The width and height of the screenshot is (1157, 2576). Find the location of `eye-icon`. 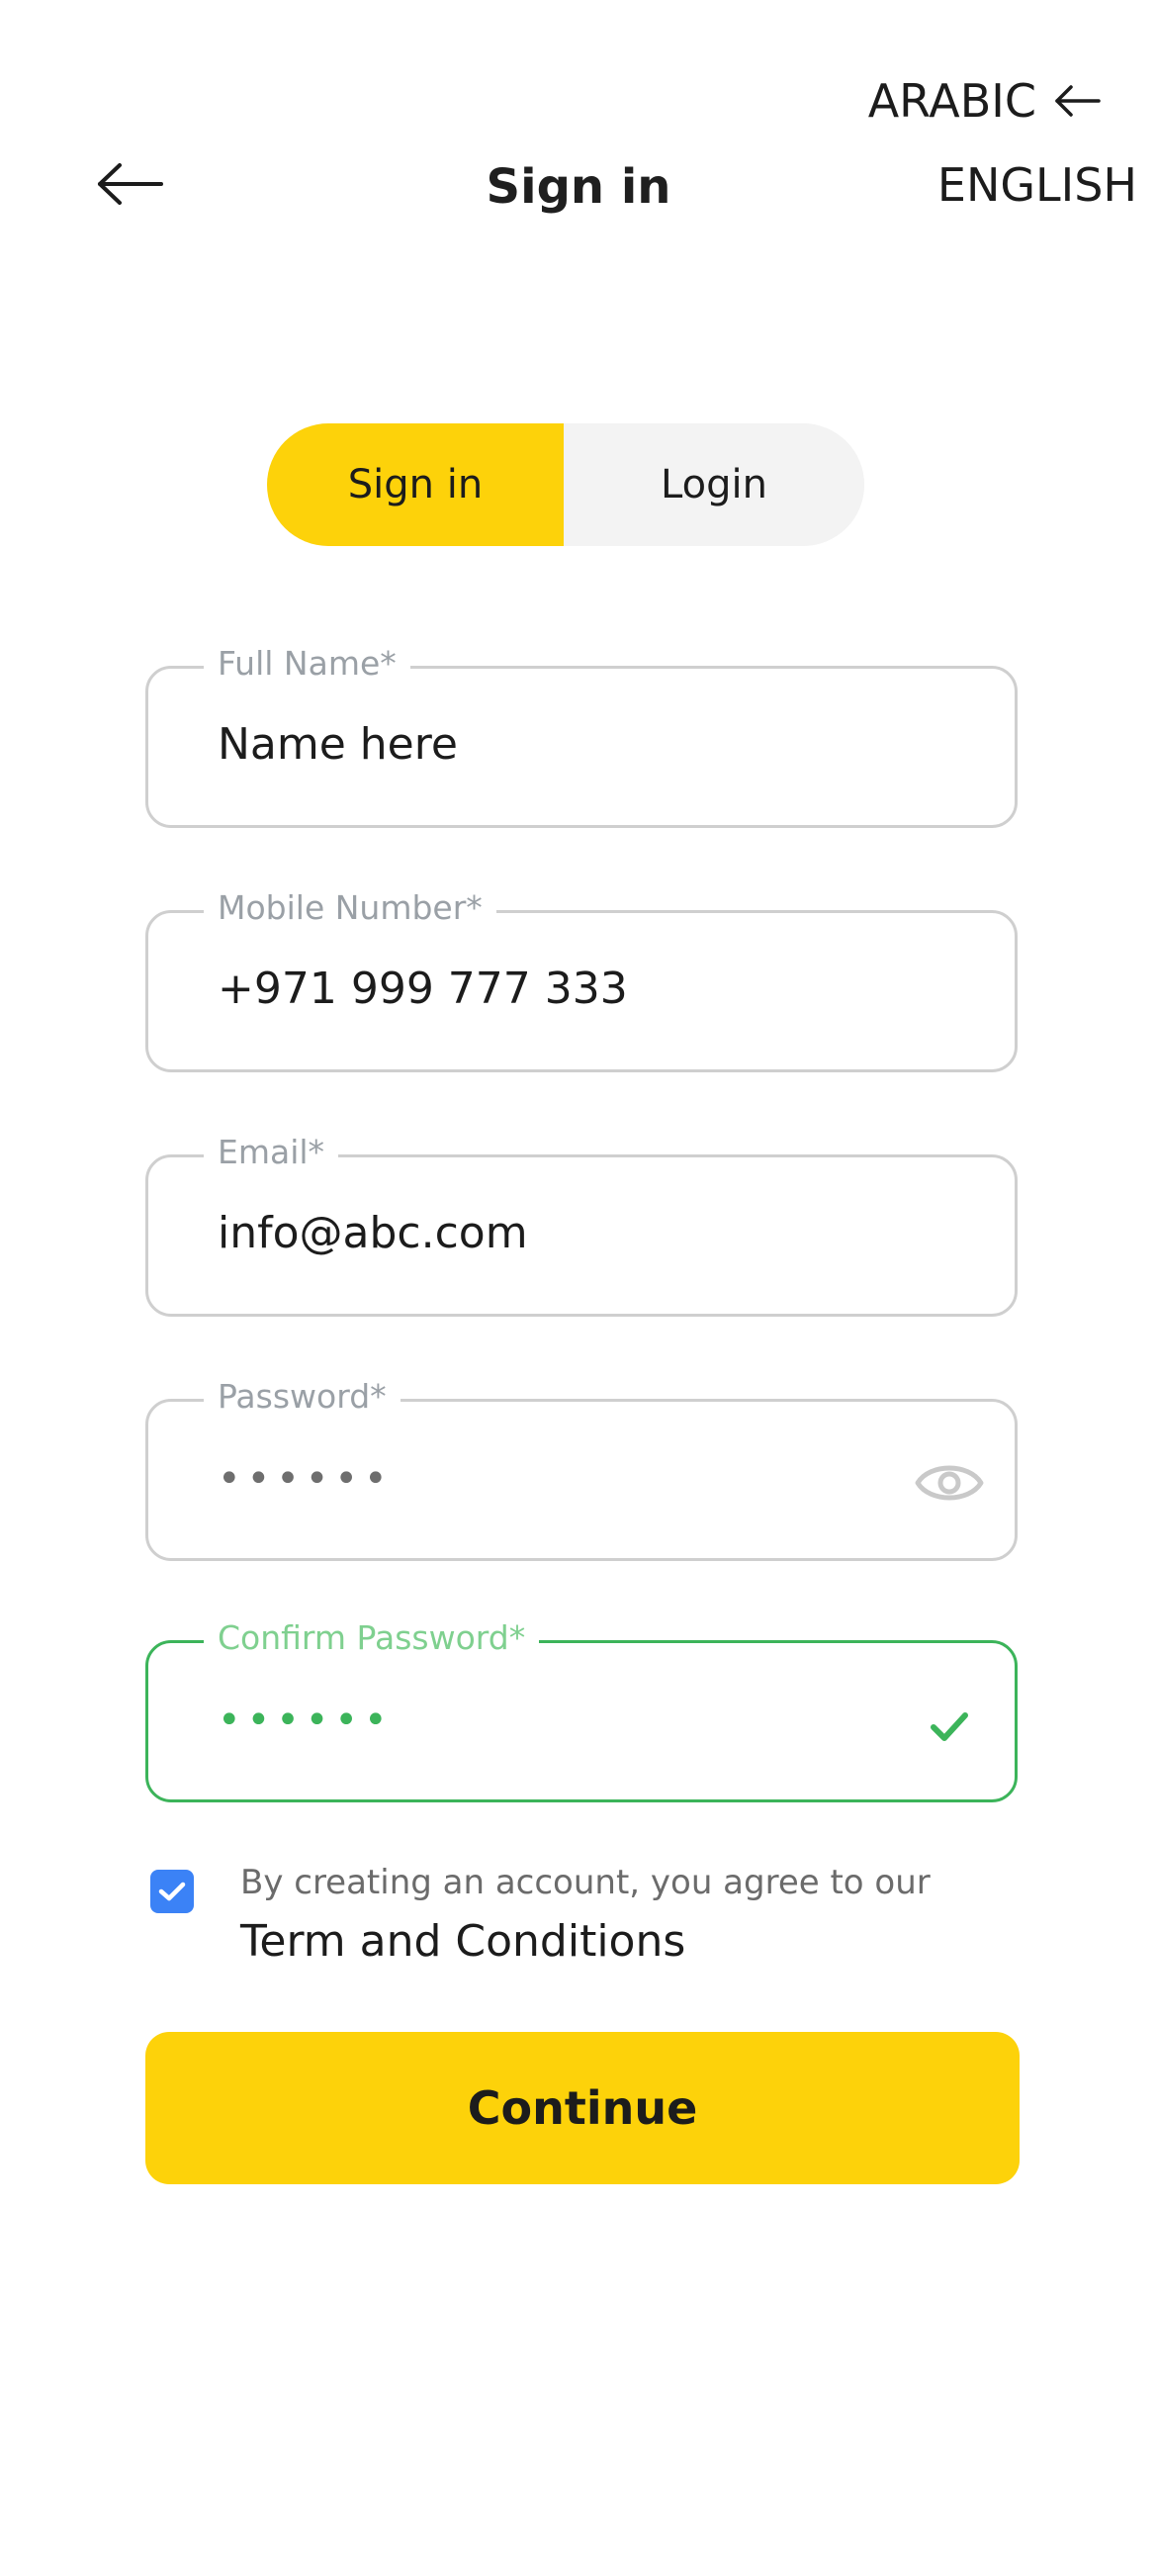

eye-icon is located at coordinates (950, 1483).